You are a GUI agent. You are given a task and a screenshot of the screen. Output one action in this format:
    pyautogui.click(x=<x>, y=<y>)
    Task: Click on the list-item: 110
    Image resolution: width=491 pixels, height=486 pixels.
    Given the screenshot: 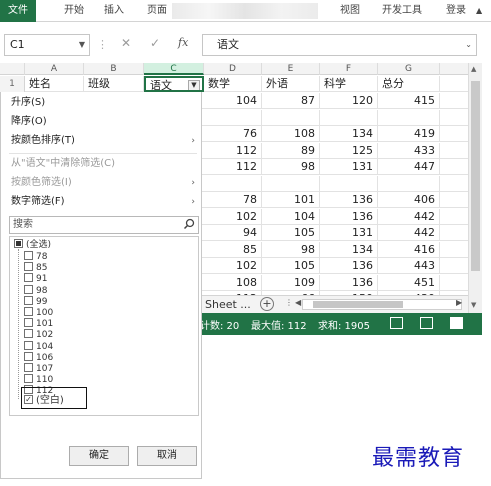 What is the action you would take?
    pyautogui.click(x=38, y=380)
    